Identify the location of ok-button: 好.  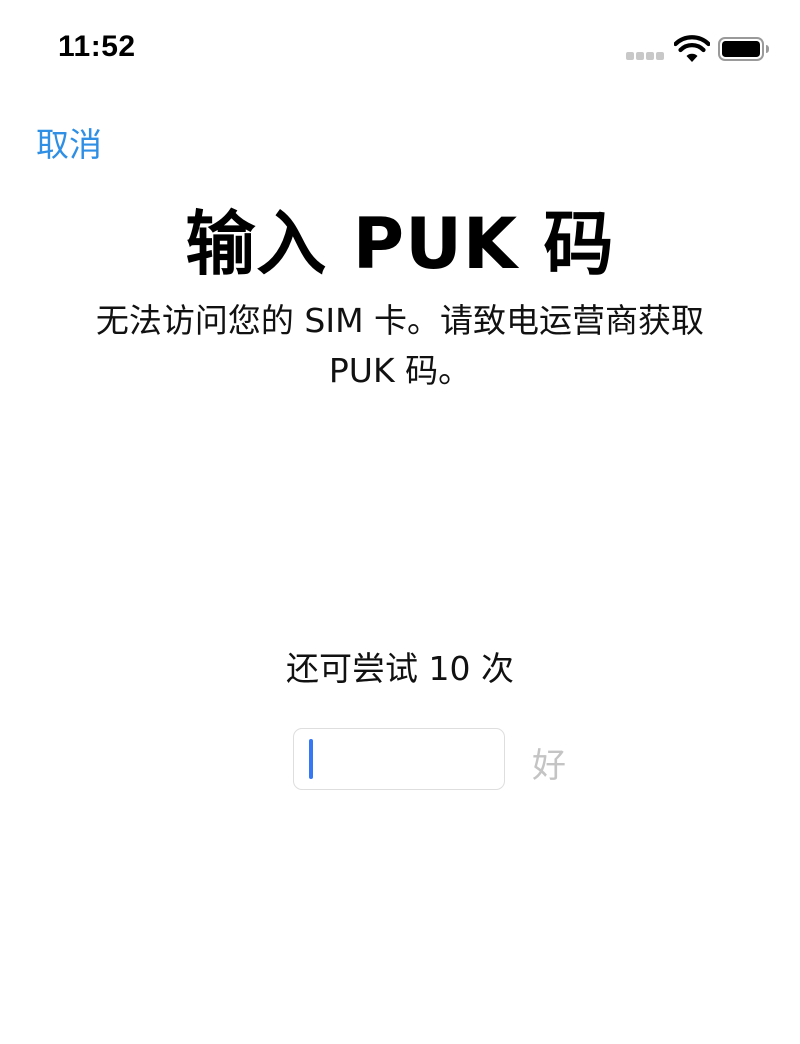
(549, 762).